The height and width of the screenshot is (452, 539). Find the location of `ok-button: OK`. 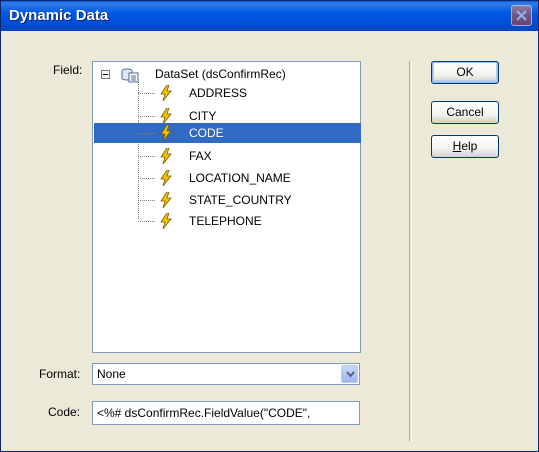

ok-button: OK is located at coordinates (465, 72).